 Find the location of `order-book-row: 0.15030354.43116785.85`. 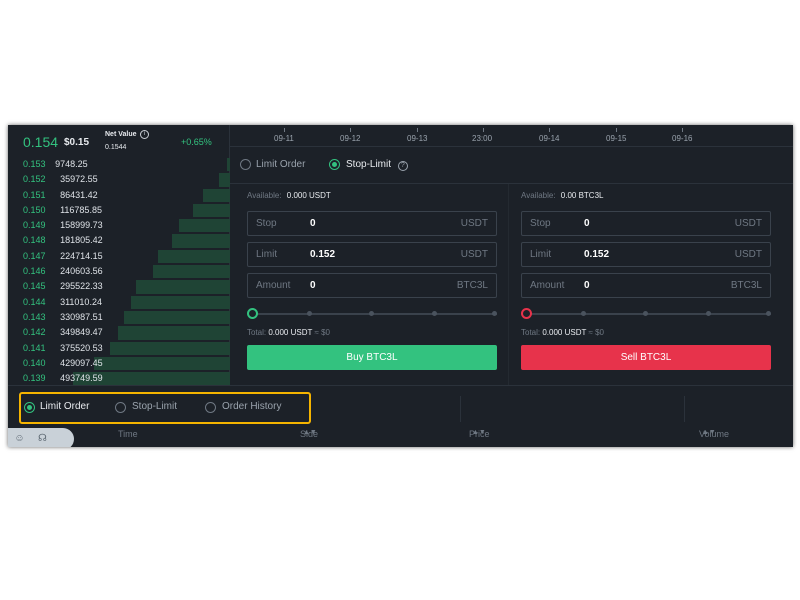

order-book-row: 0.15030354.43116785.85 is located at coordinates (119, 210).